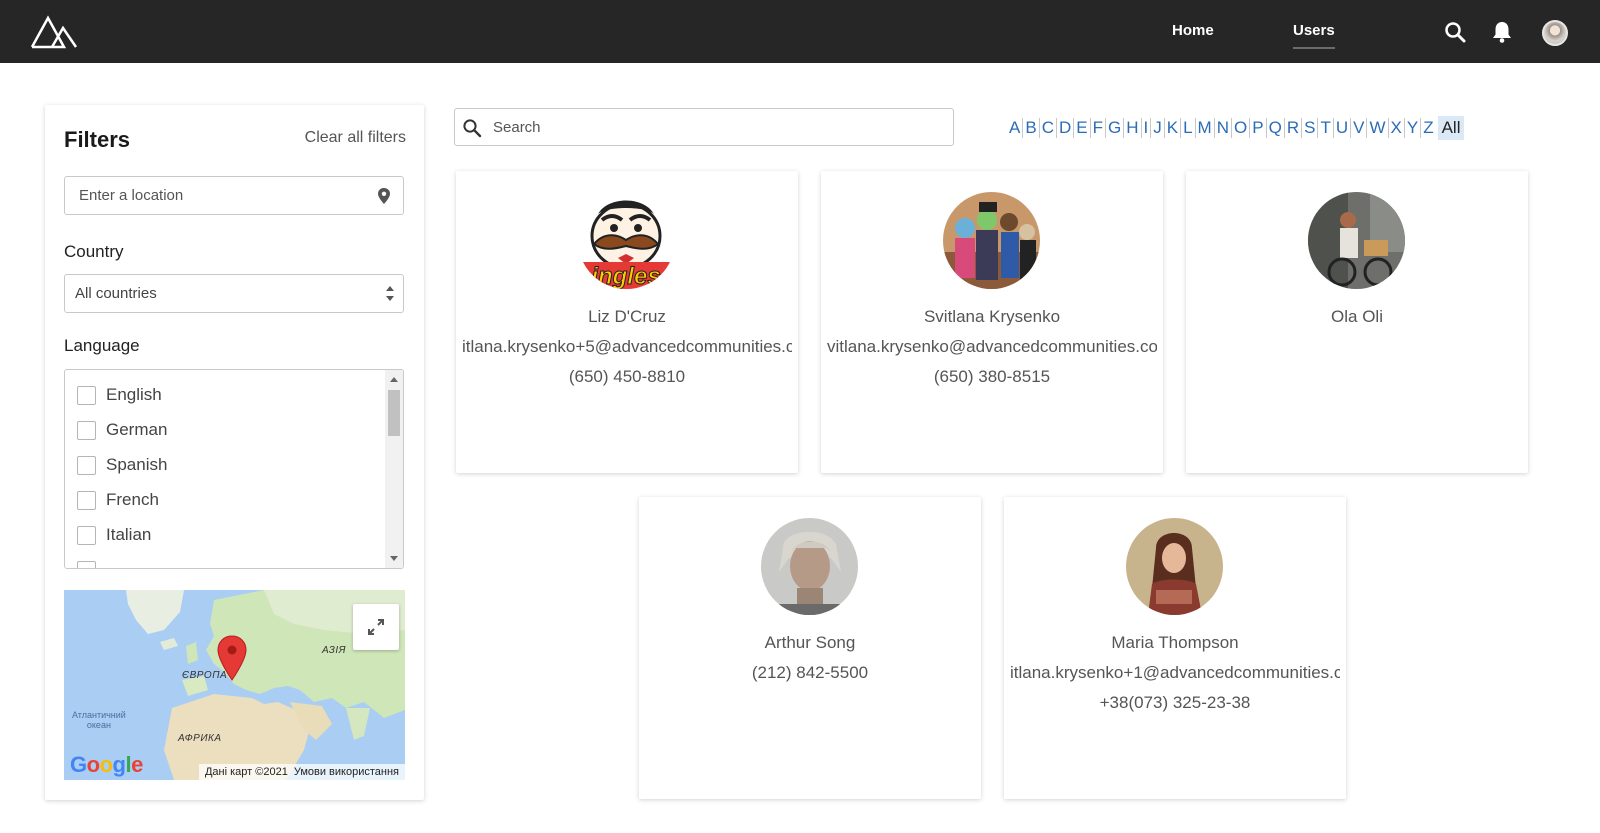  I want to click on user-email: vitlana.krysenko@advancedcommunities.com, so click(992, 347).